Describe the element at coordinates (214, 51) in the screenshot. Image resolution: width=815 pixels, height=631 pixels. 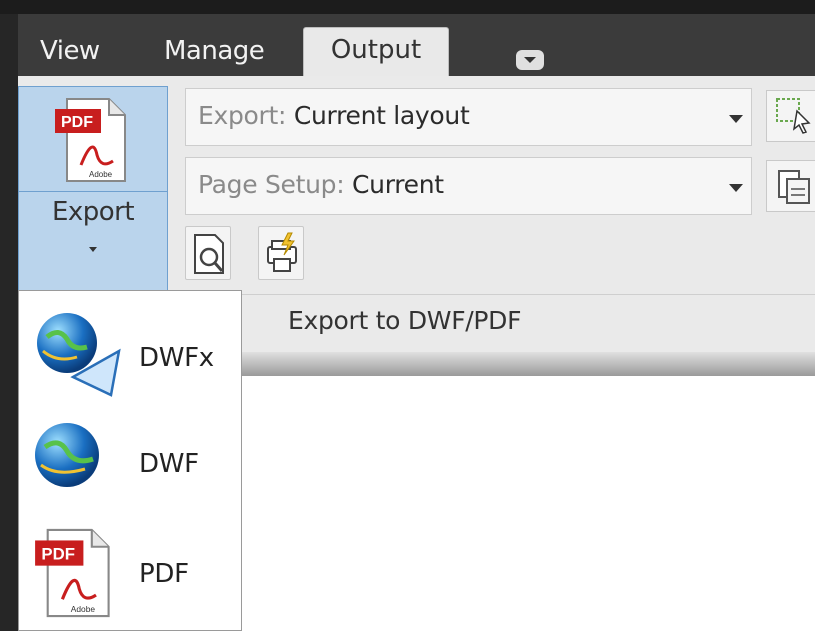
I see `tab-manage: Manage` at that location.